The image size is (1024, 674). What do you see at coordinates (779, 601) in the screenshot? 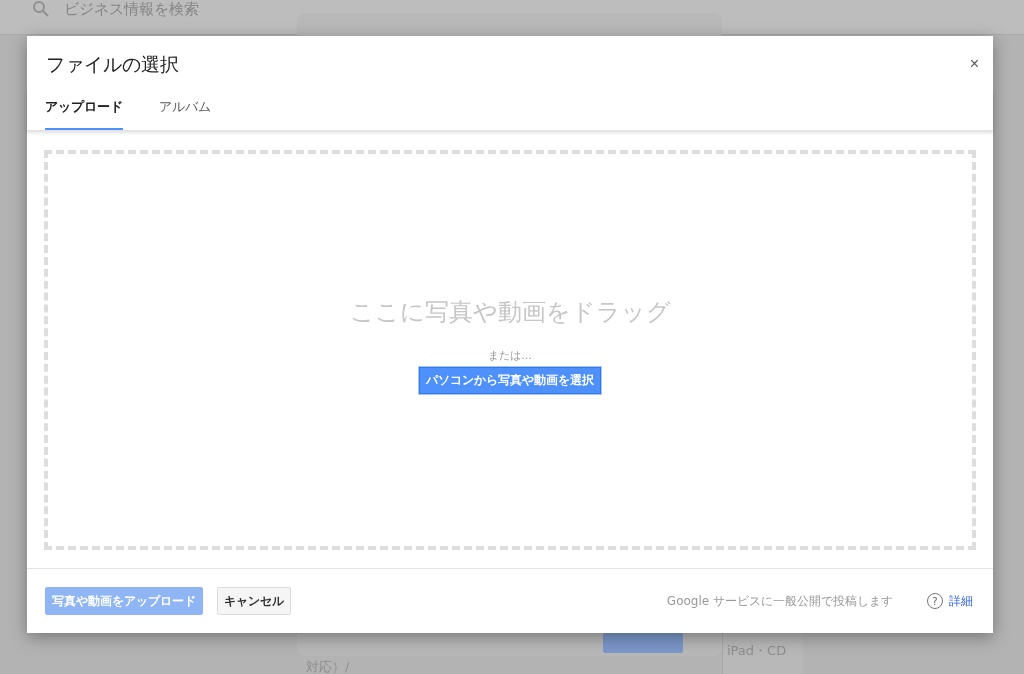
I see `notice-text: Google サービスに一般公開で投稿します` at bounding box center [779, 601].